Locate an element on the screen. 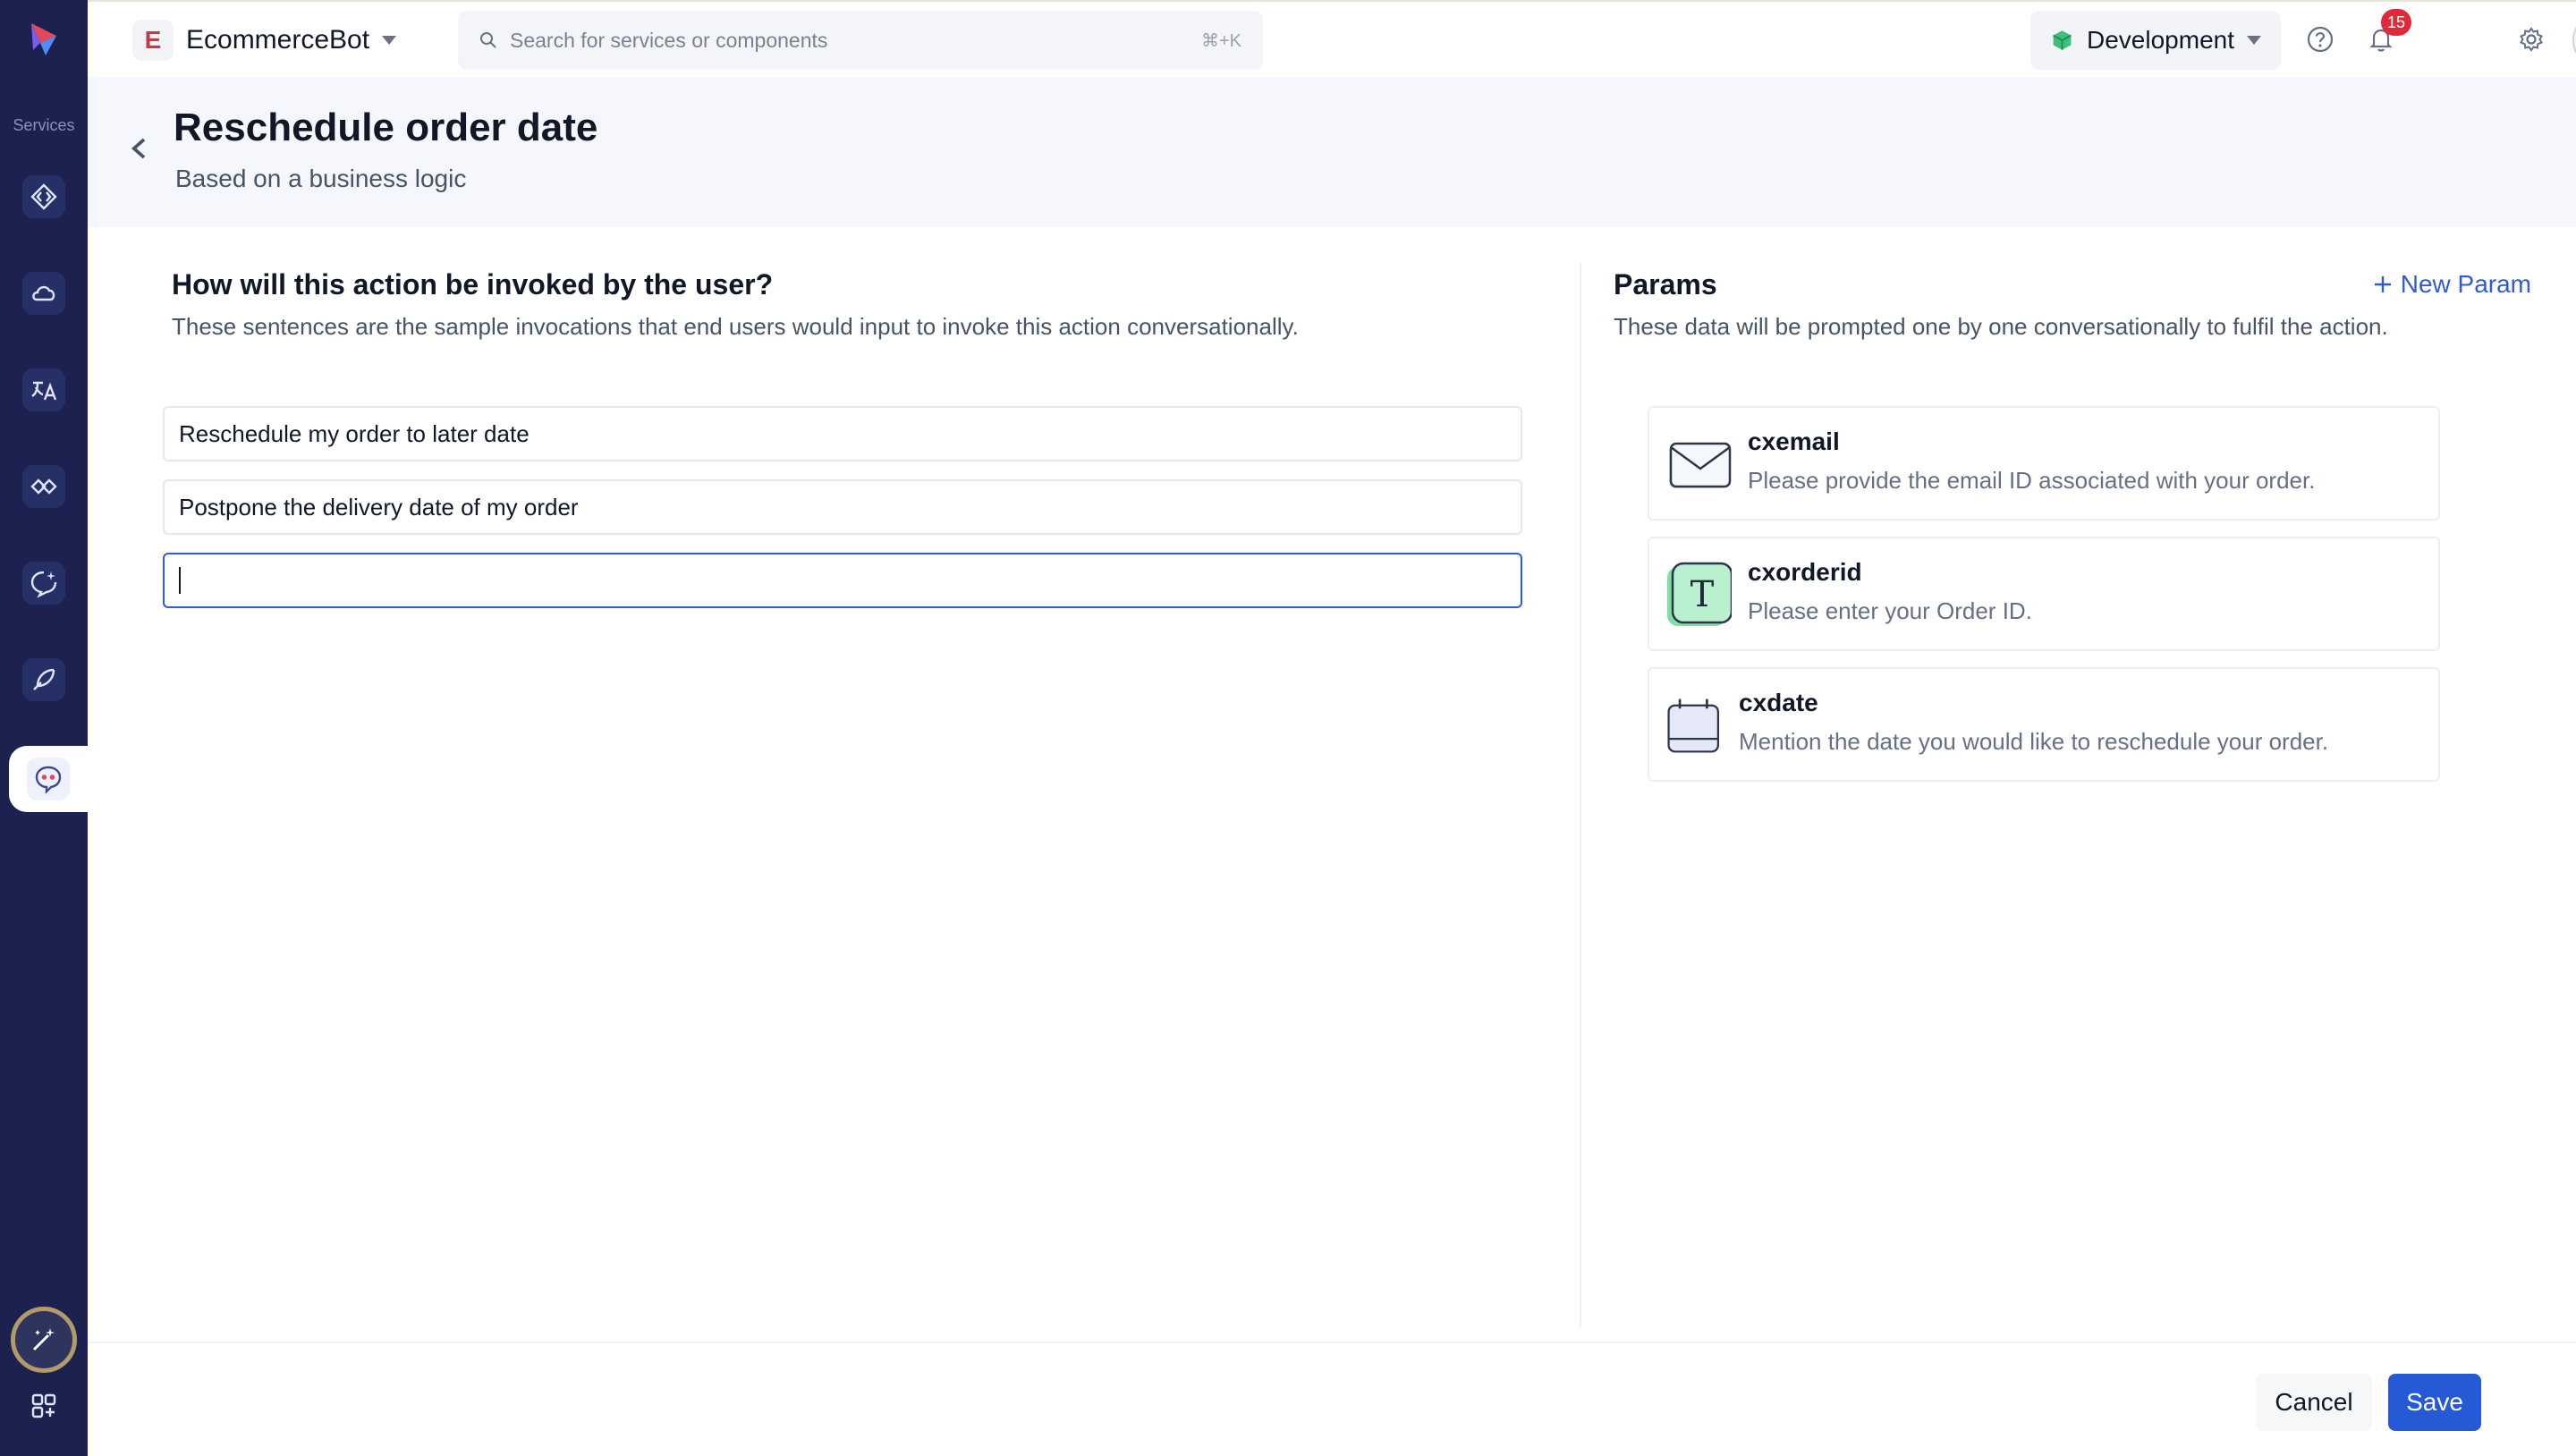  sidebar-item-integration is located at coordinates (43, 486).